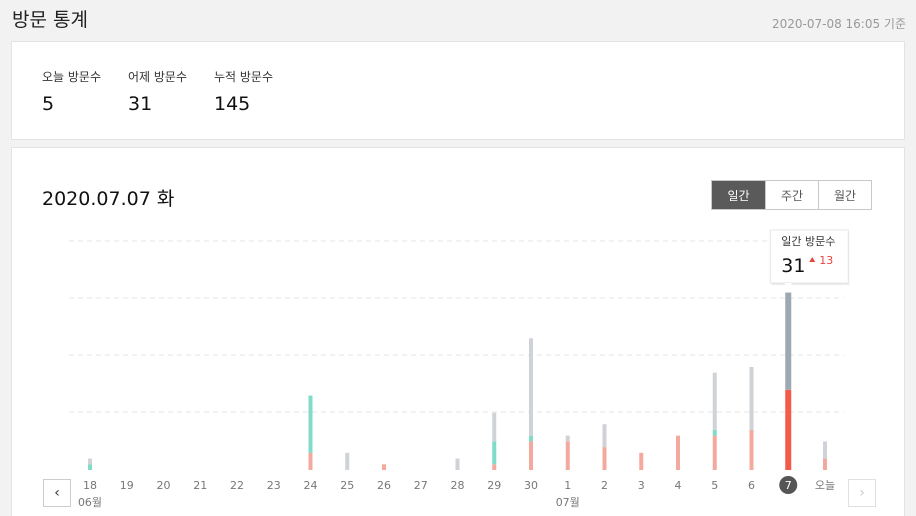  Describe the element at coordinates (641, 485) in the screenshot. I see `x-tick-label: 3` at that location.